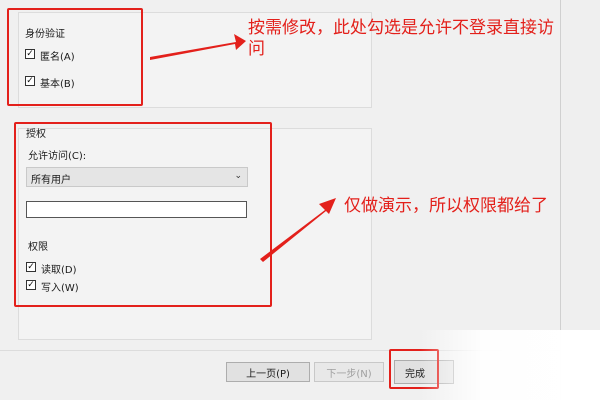  What do you see at coordinates (401, 38) in the screenshot?
I see `annotation-note-top: 按需修改，此处勾选是允许不登录直接访问` at bounding box center [401, 38].